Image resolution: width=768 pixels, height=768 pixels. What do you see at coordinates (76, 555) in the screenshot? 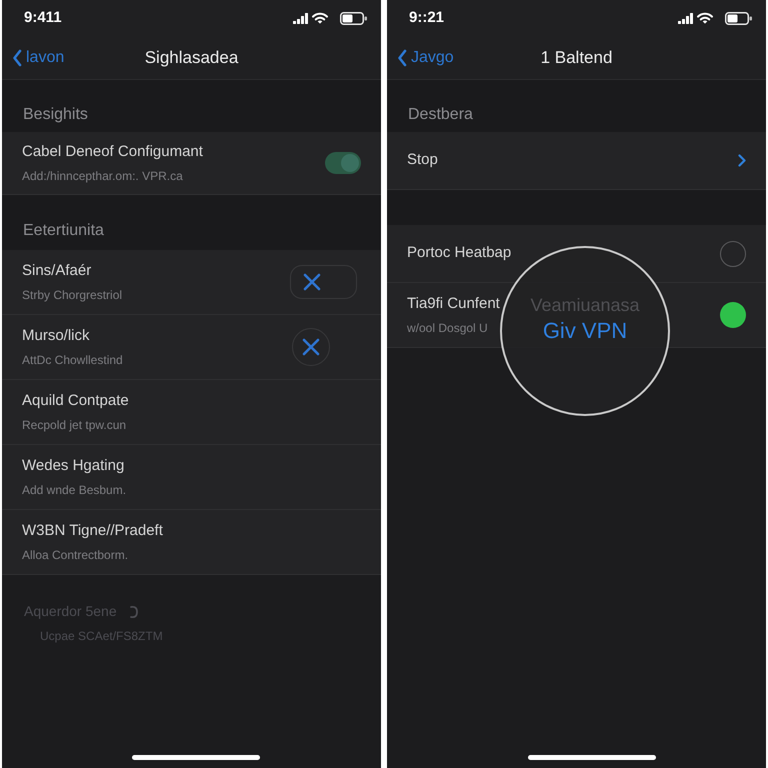
I see `row-subtitle: Alloa Contrectborm.` at bounding box center [76, 555].